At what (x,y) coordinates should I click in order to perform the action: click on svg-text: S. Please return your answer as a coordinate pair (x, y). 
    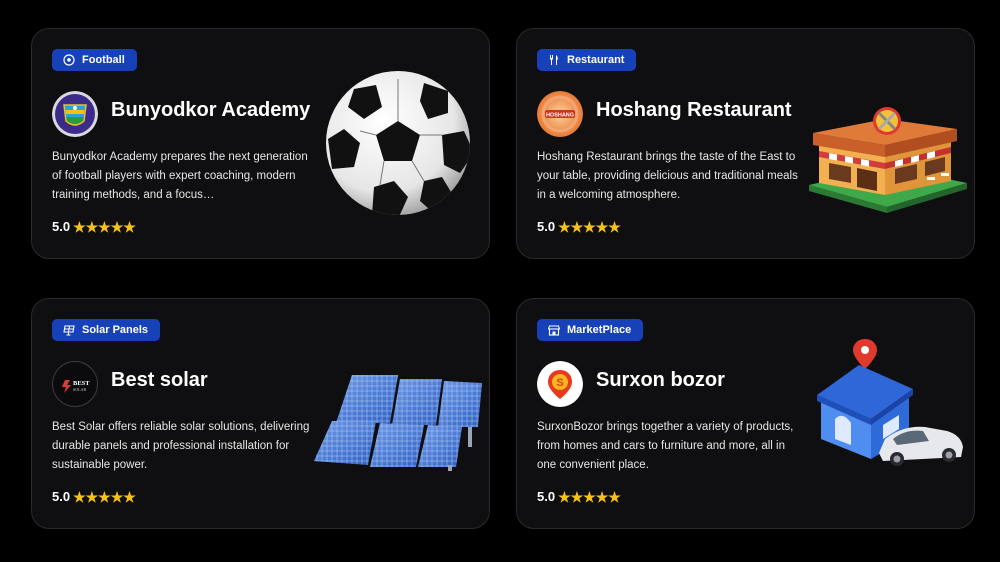
    Looking at the image, I should click on (559, 383).